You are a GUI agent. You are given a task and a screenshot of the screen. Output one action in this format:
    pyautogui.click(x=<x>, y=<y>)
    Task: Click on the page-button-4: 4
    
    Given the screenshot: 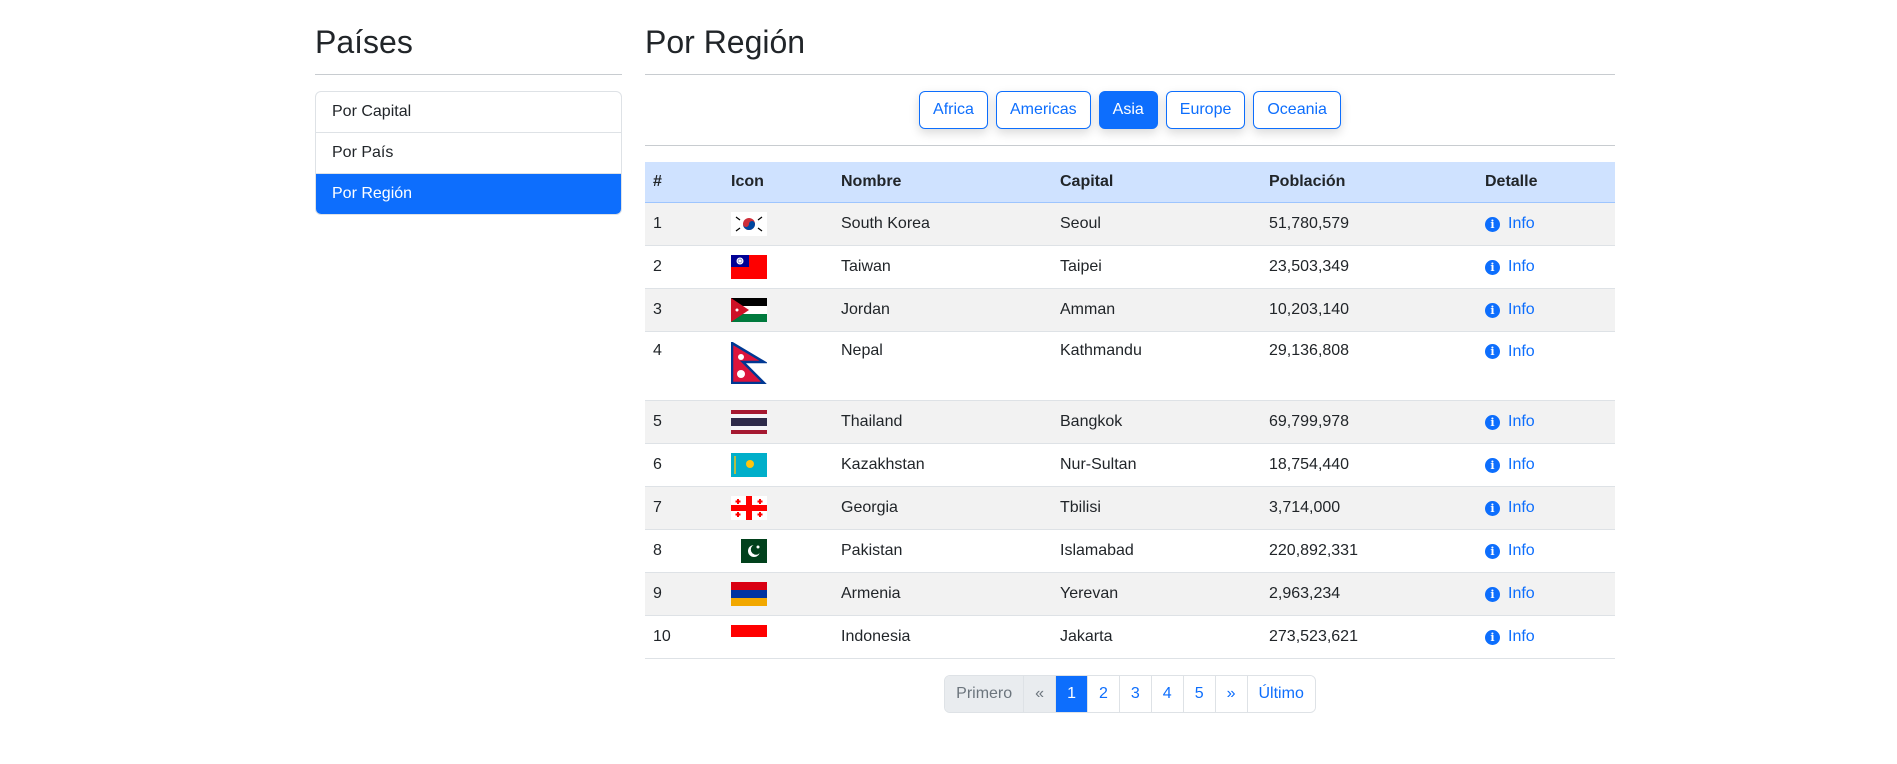 What is the action you would take?
    pyautogui.click(x=1167, y=694)
    